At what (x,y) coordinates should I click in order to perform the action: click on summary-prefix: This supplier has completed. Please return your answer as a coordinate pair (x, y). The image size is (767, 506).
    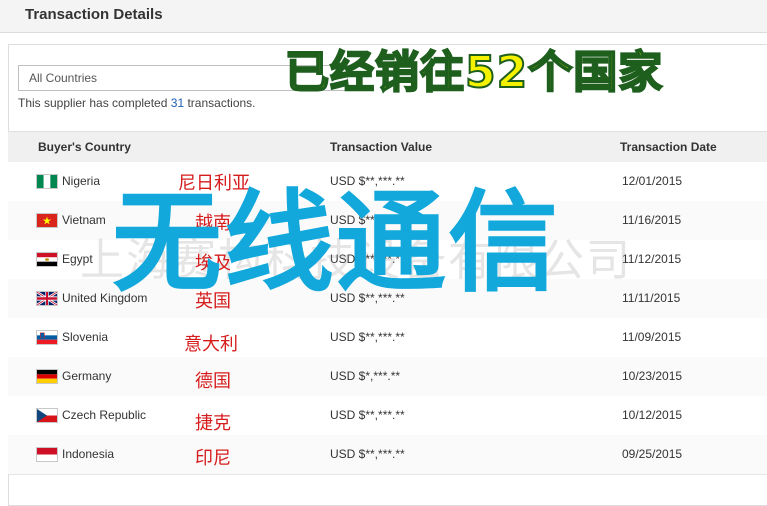
    Looking at the image, I should click on (93, 103).